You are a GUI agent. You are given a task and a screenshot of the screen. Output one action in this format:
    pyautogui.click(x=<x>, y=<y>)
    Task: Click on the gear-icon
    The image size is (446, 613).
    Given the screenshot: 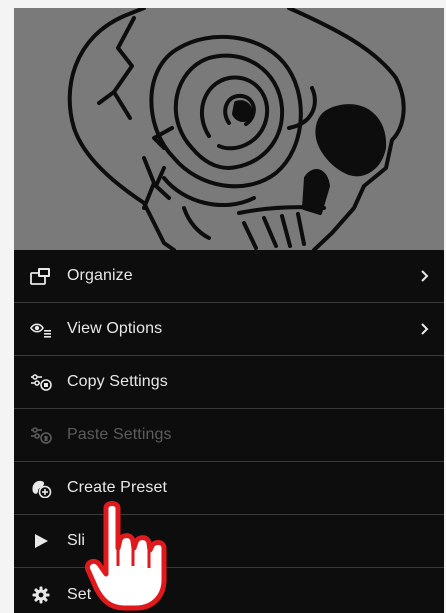 What is the action you would take?
    pyautogui.click(x=41, y=595)
    